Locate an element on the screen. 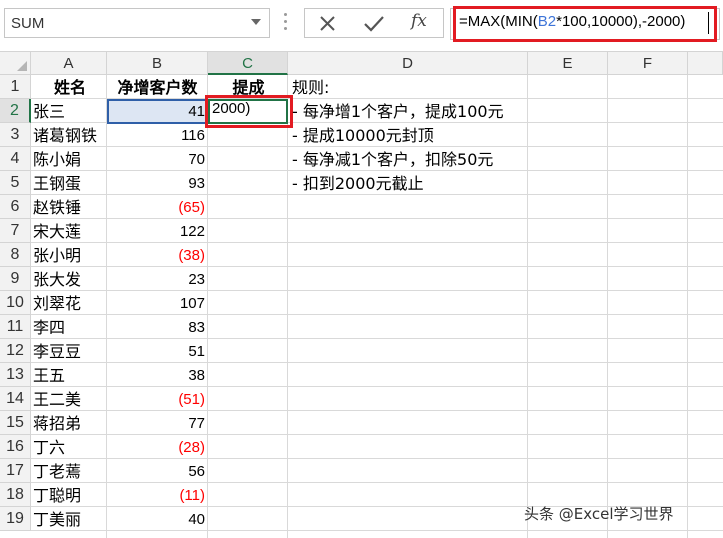  column-header-c: C is located at coordinates (248, 63).